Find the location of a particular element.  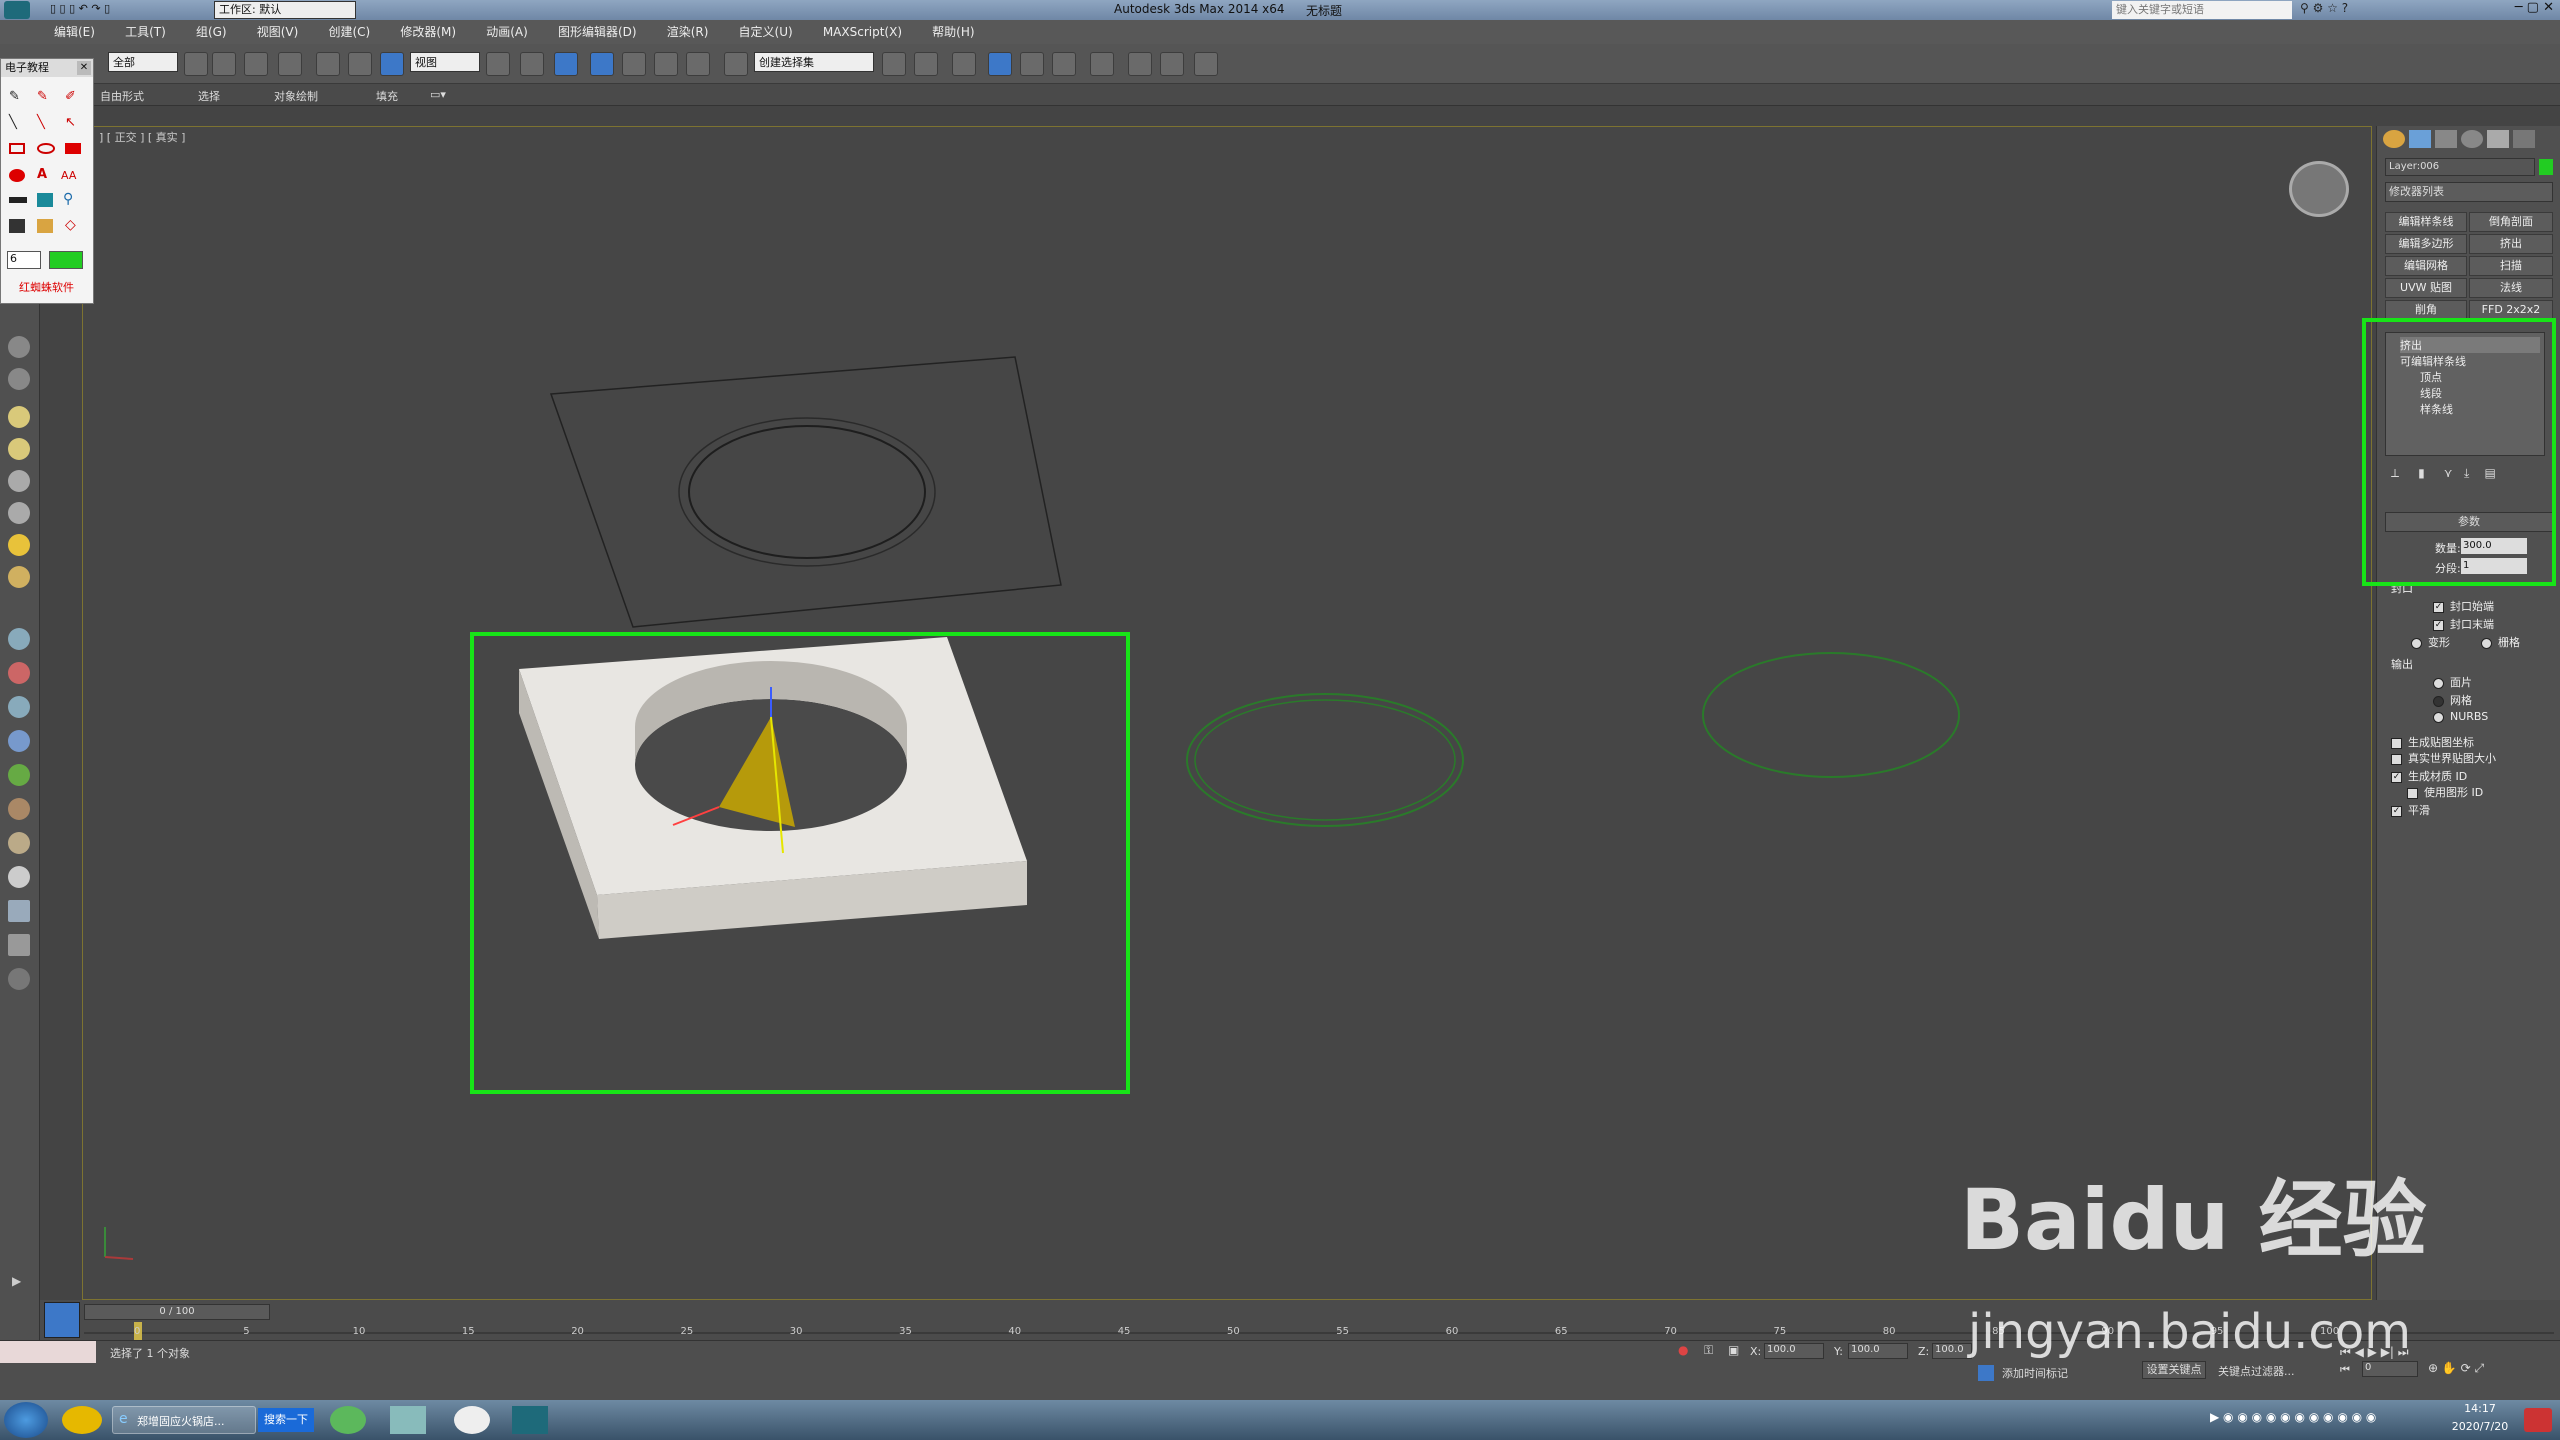

frame-prev-icon: ⏮ is located at coordinates (2345, 1370).